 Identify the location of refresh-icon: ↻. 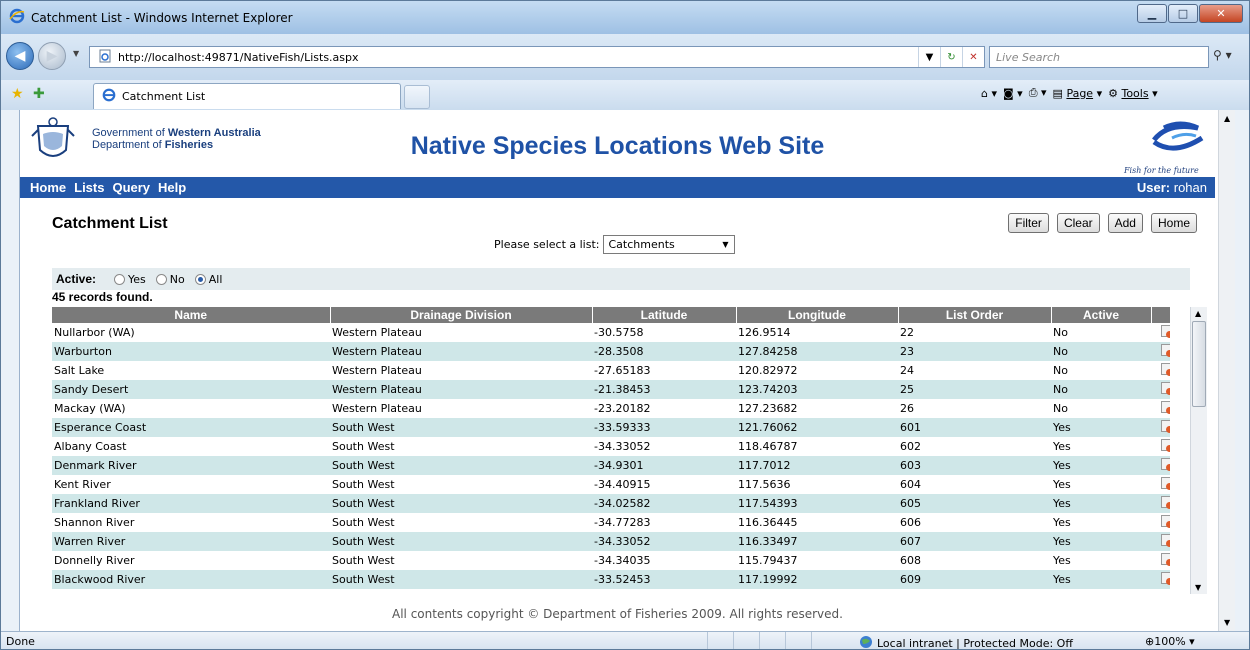
(951, 57).